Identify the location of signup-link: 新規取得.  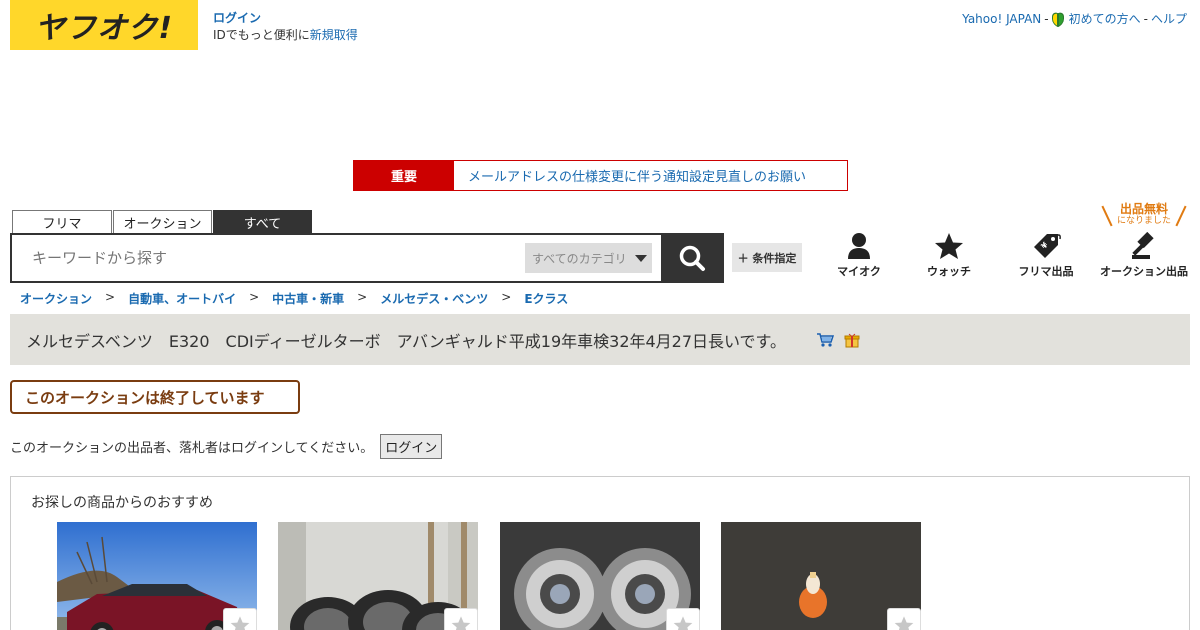
(334, 35).